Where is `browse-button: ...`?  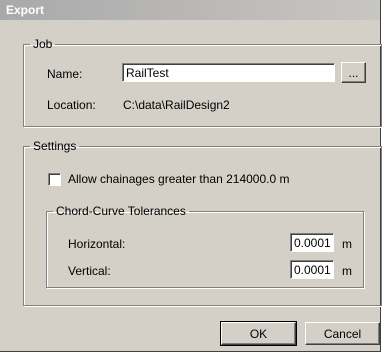
browse-button: ... is located at coordinates (353, 72).